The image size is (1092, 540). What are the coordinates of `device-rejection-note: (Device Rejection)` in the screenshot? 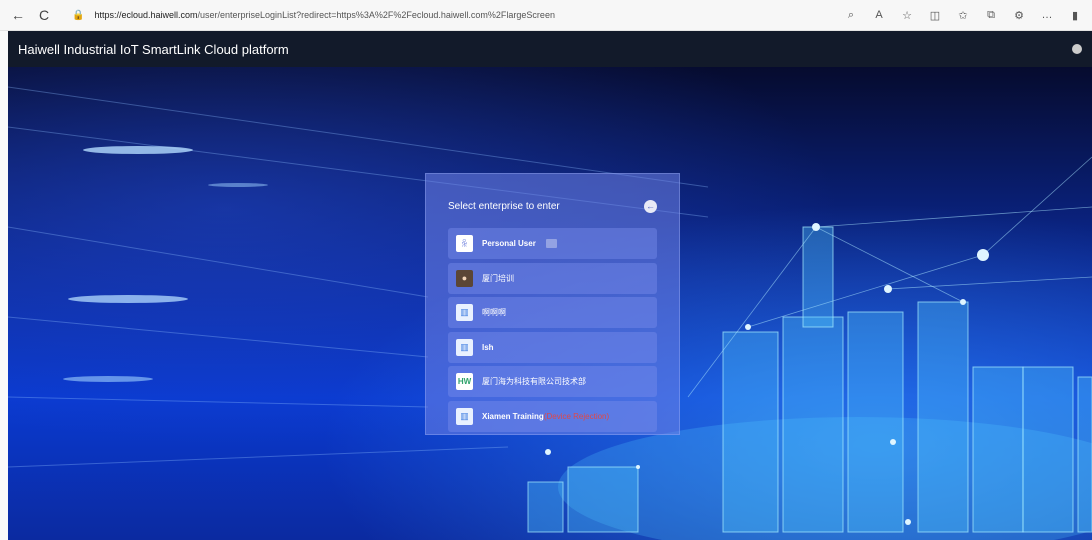 It's located at (576, 416).